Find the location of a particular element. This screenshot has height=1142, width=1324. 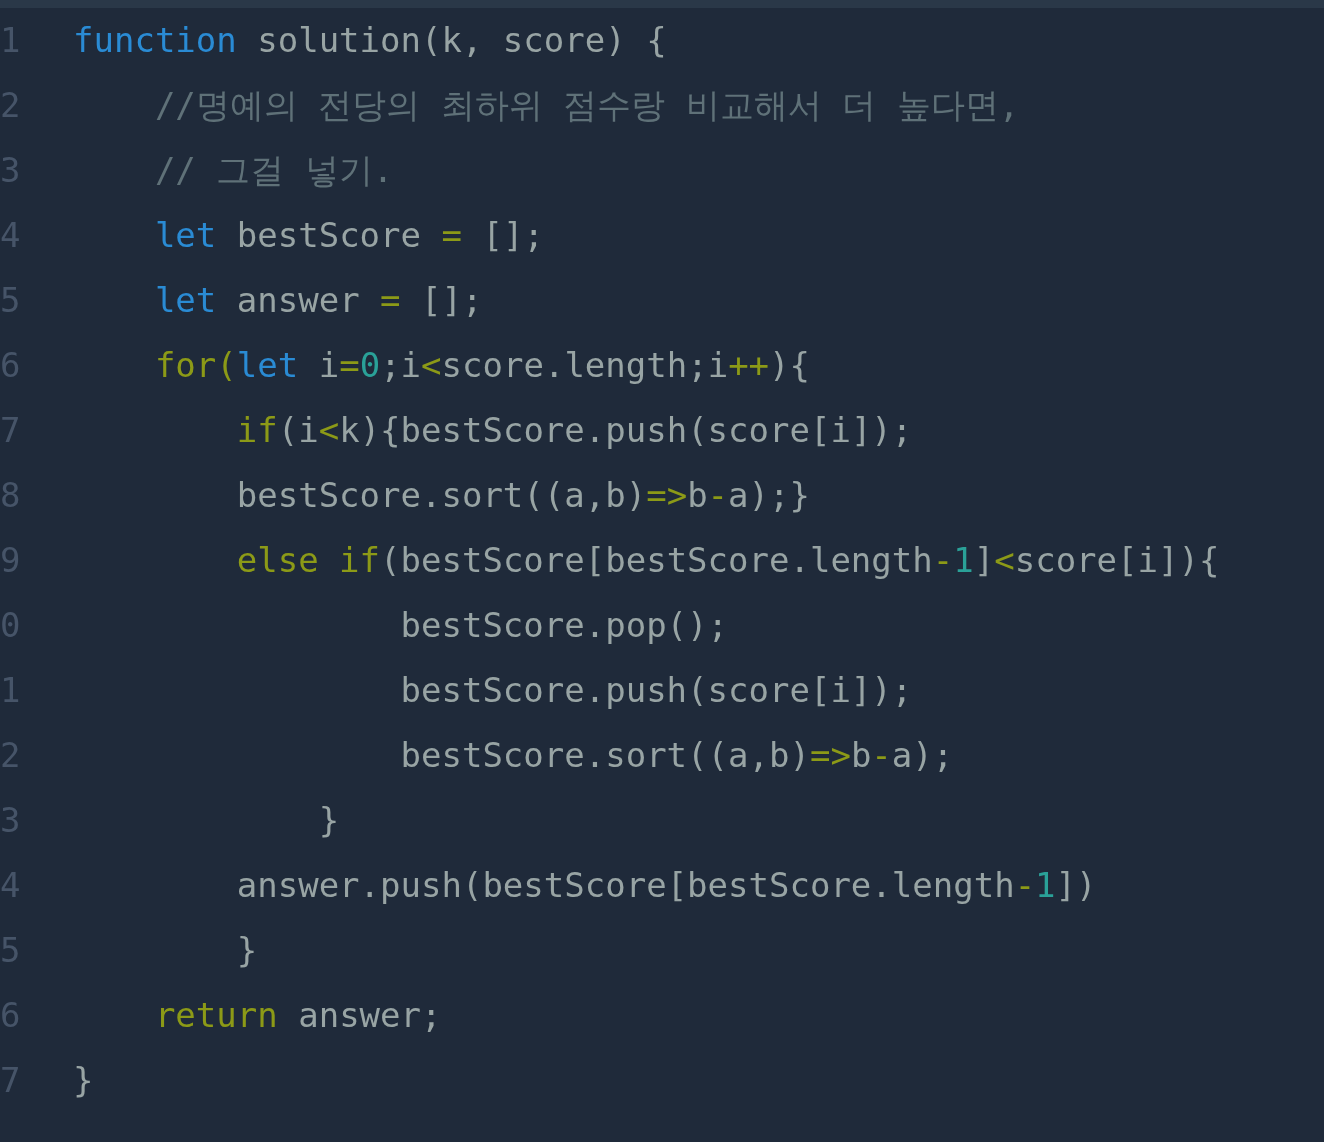

code-line: let answer = []; is located at coordinates (318, 300).